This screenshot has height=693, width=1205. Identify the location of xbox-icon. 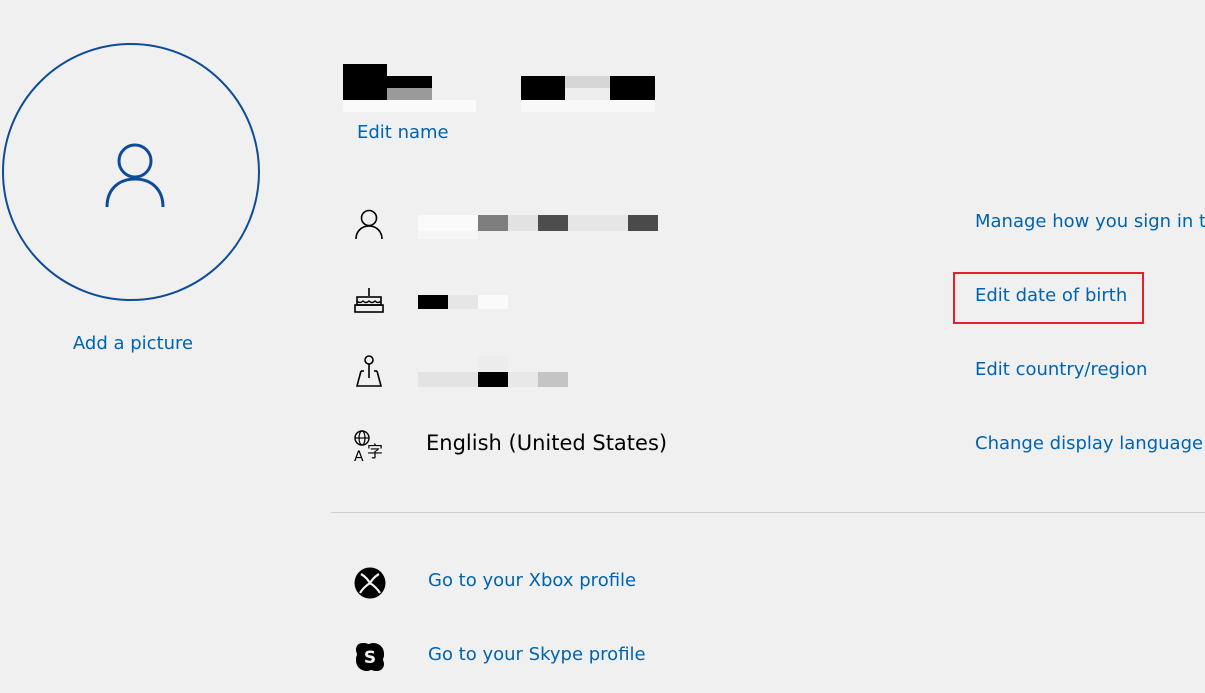
(370, 585).